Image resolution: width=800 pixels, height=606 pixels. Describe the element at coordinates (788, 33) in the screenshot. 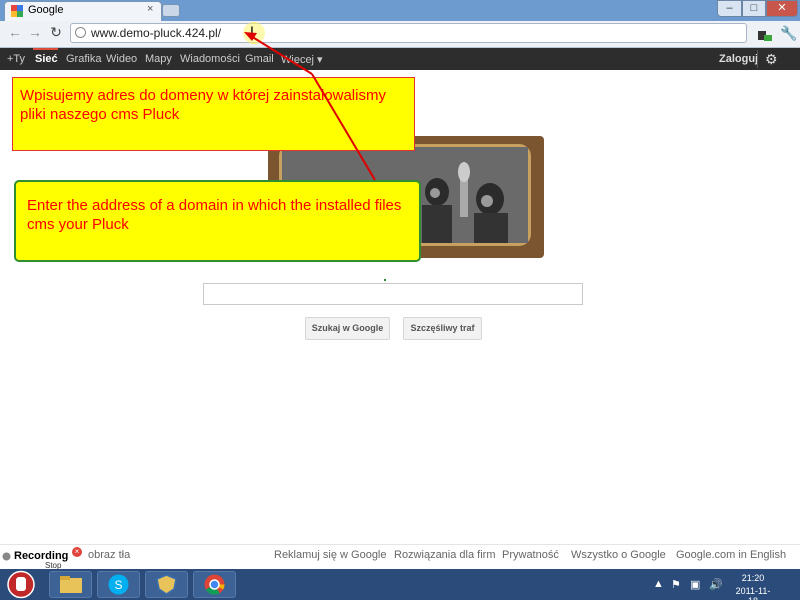

I see `wrench-icon: 🔧` at that location.